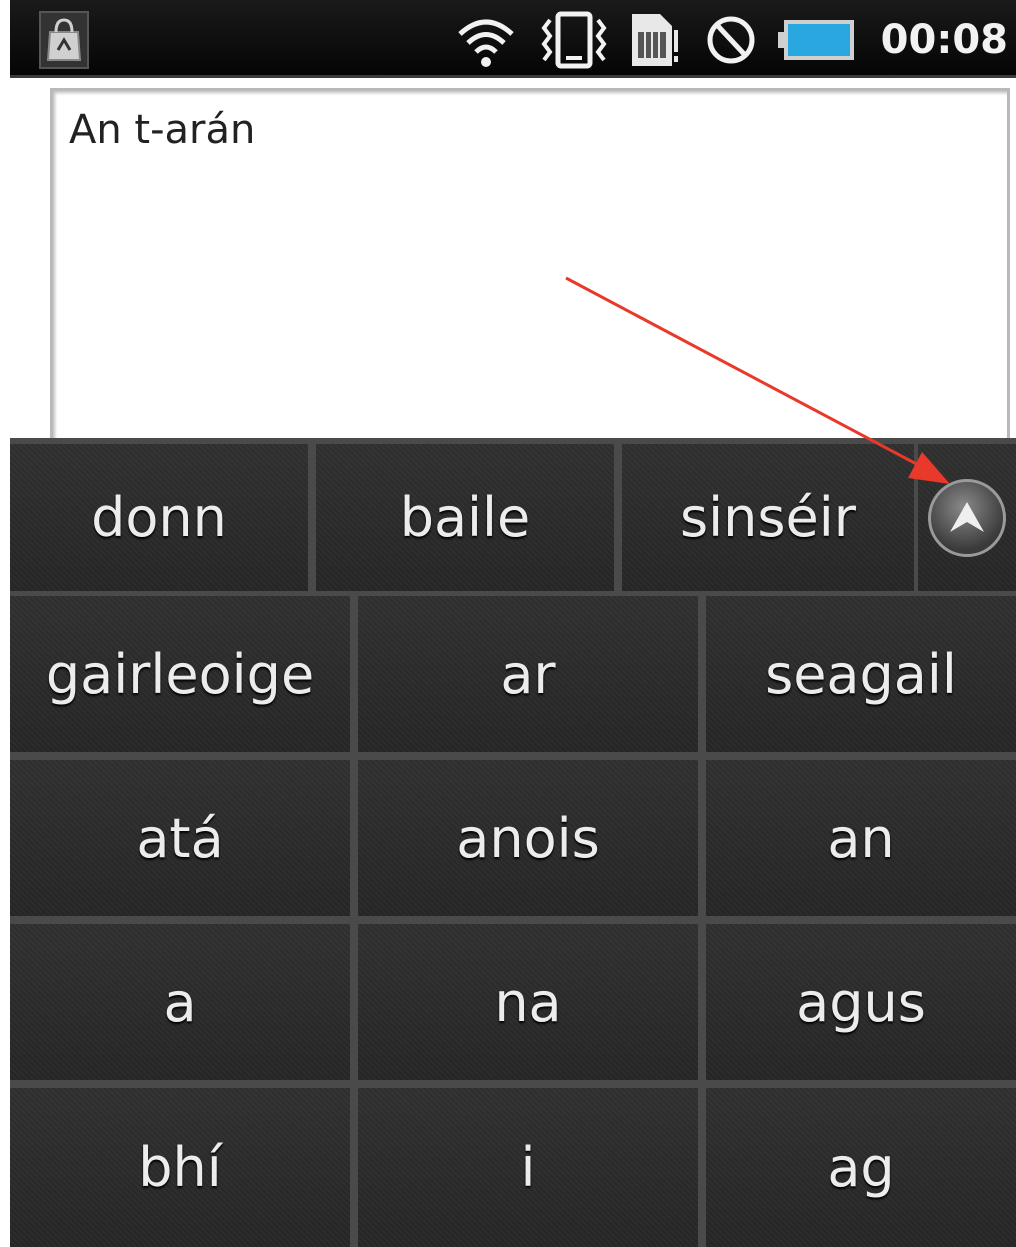  I want to click on no-signal-icon, so click(731, 38).